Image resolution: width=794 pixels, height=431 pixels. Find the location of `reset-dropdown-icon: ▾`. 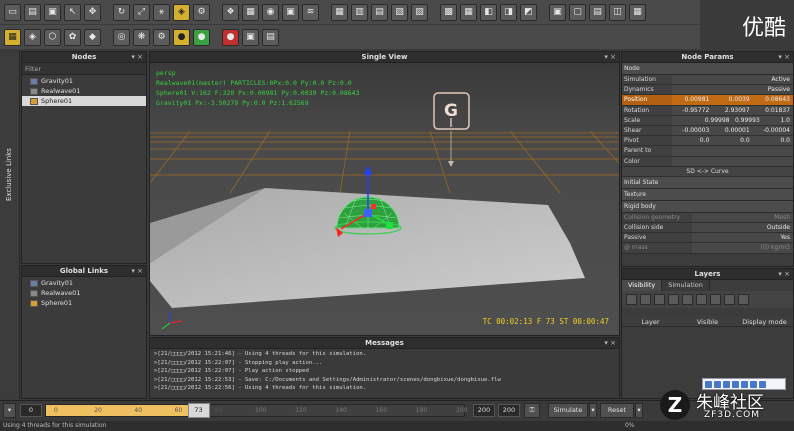

reset-dropdown-icon: ▾ is located at coordinates (639, 410).